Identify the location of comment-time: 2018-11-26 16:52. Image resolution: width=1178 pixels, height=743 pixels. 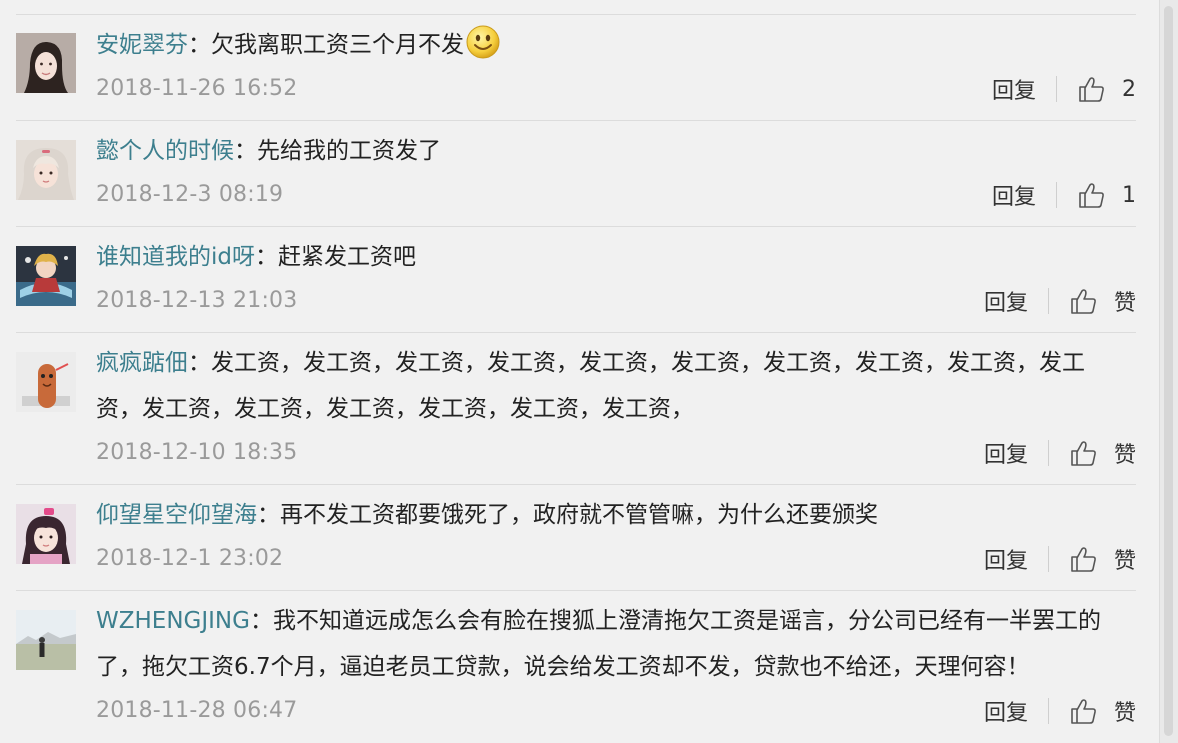
(197, 88).